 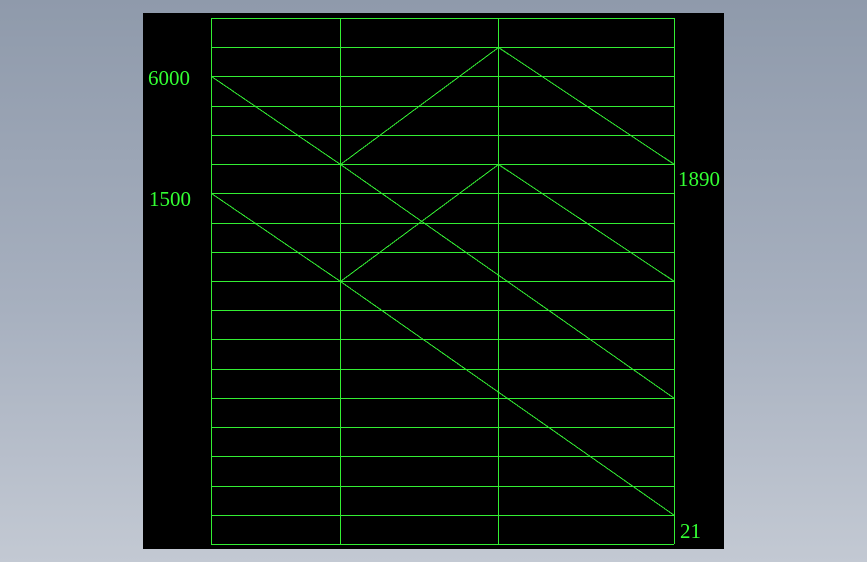 I want to click on label-input-high: 6000, so click(x=169, y=78).